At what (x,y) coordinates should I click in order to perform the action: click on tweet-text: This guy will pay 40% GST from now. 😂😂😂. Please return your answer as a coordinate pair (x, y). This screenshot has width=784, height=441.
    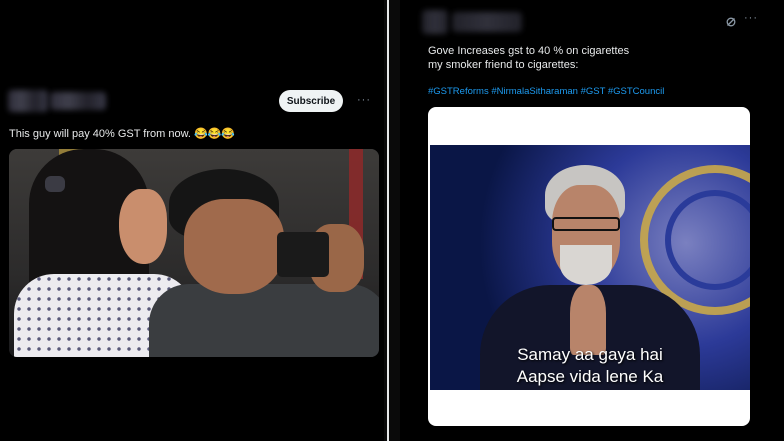
    Looking at the image, I should click on (122, 134).